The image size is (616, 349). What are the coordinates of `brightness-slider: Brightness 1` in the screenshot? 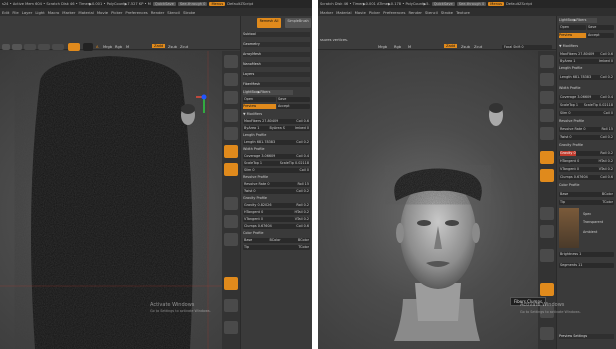 It's located at (586, 254).